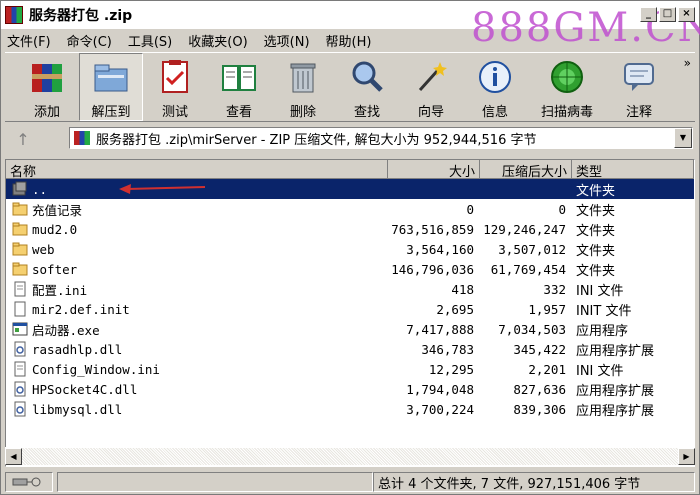 Image resolution: width=700 pixels, height=495 pixels. I want to click on scroll-left-button: ◀, so click(13, 456).